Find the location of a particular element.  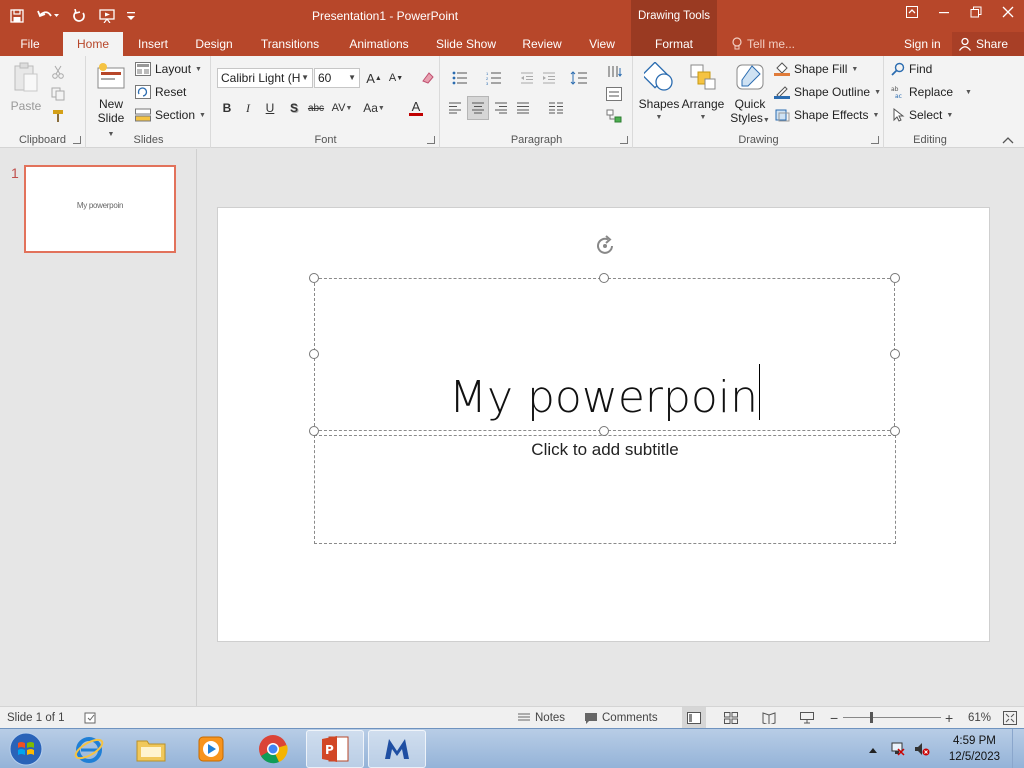

tab-slide-show: Slide Show is located at coordinates (466, 44).